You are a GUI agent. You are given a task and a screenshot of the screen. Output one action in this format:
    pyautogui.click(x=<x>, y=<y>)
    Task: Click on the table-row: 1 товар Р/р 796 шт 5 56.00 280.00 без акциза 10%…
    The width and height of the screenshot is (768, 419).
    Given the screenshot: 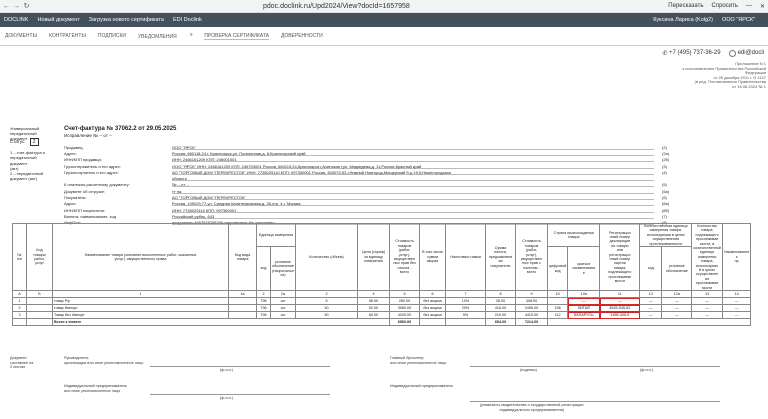 What is the action you would take?
    pyautogui.click(x=382, y=301)
    